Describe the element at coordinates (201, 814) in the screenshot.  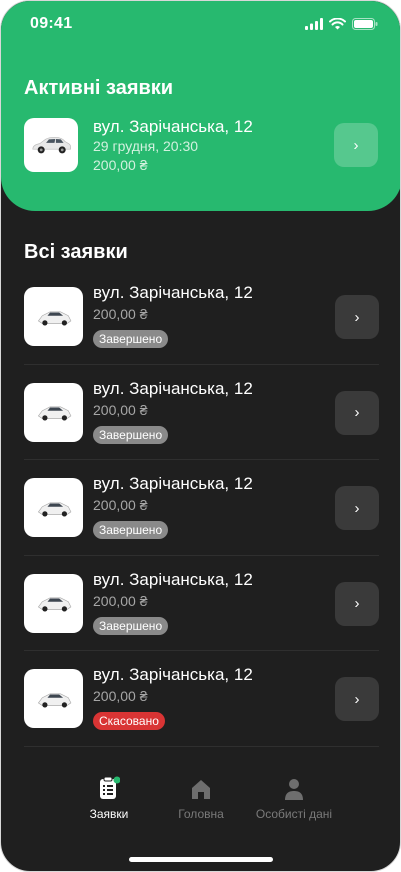
I see `nav-label: Головна` at that location.